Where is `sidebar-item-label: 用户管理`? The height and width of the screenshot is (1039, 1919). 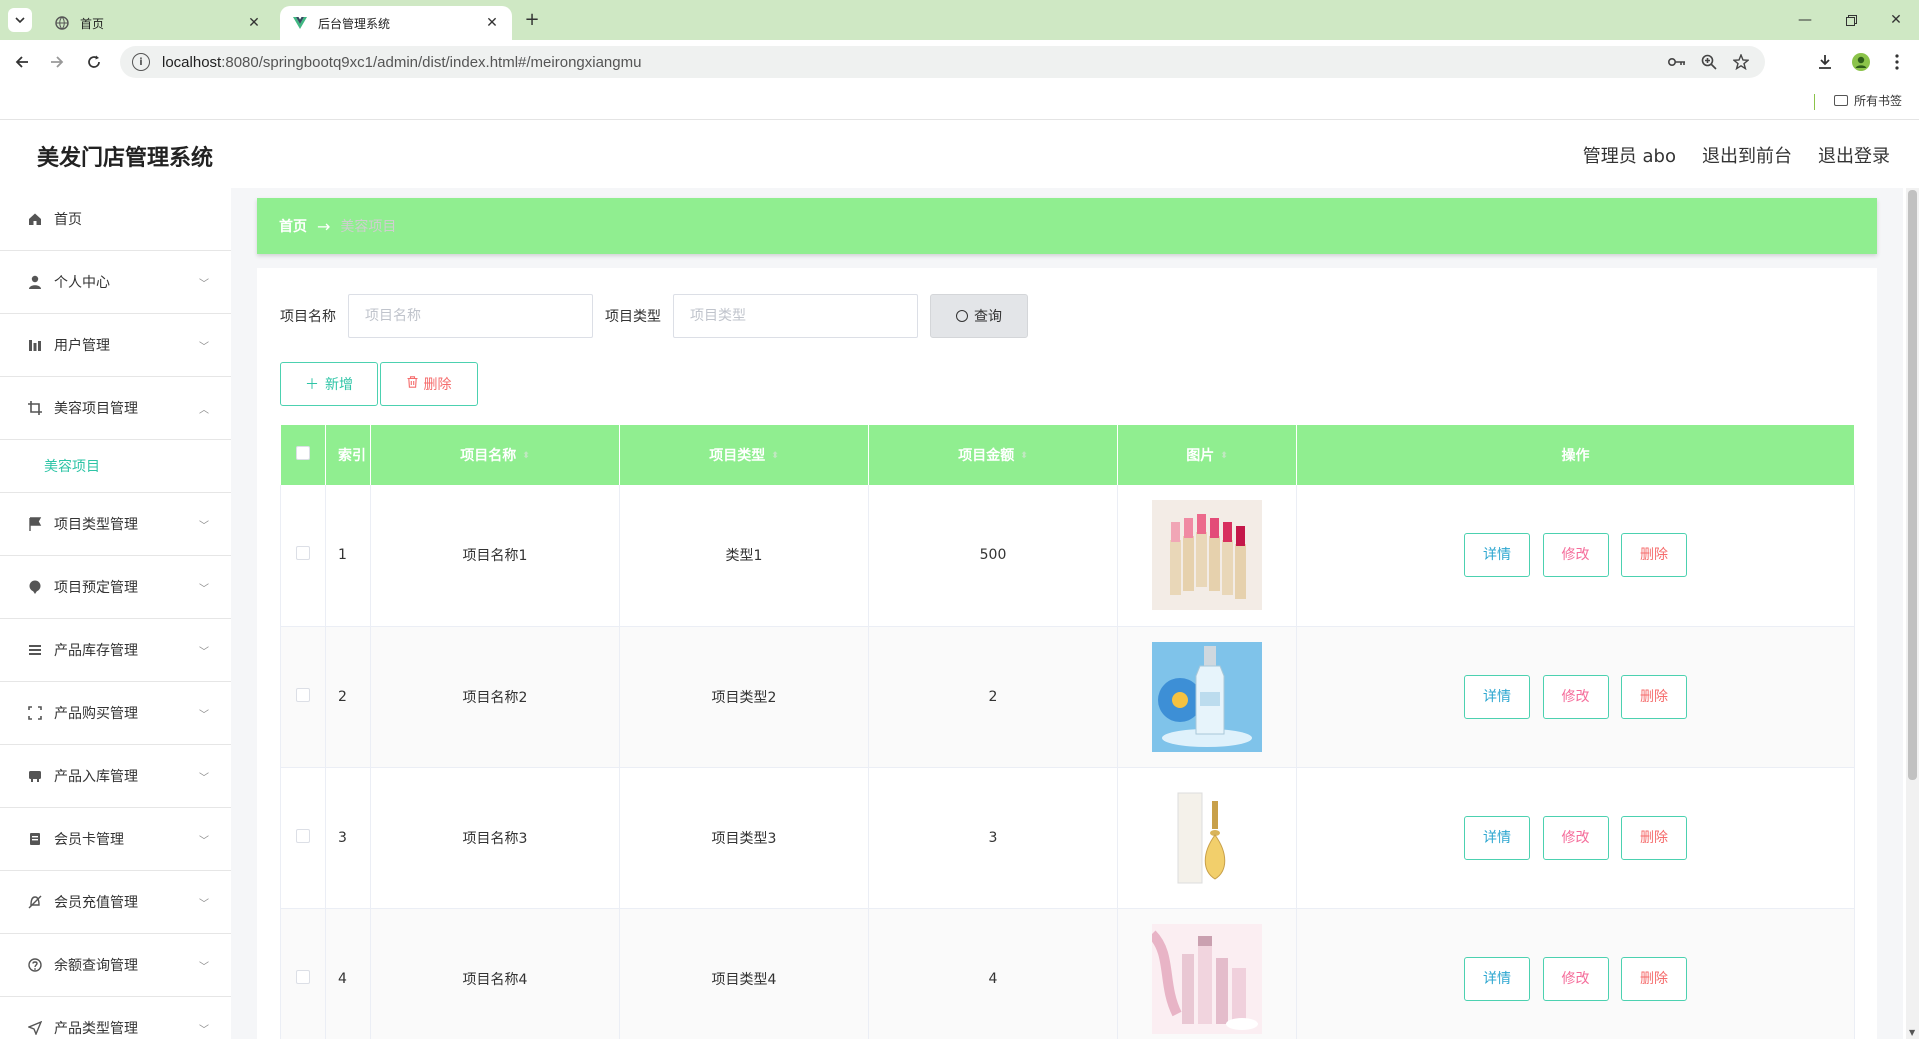
sidebar-item-label: 用户管理 is located at coordinates (82, 346).